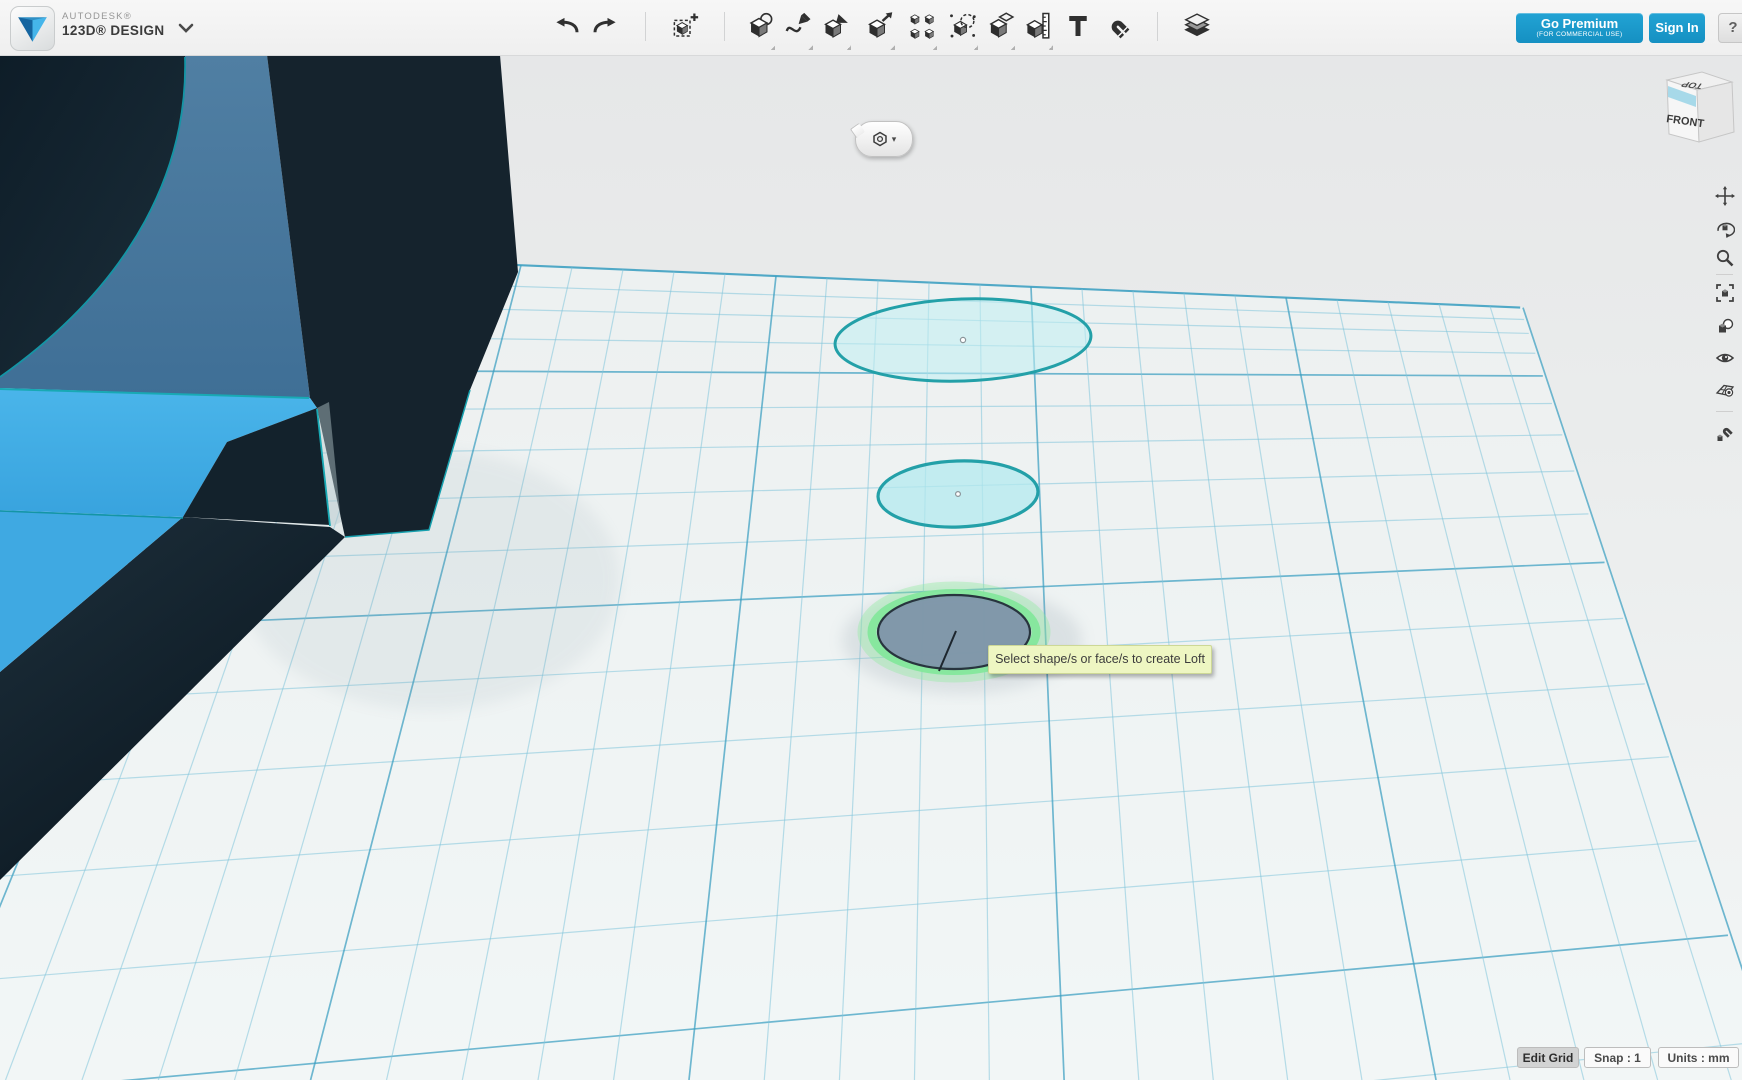 This screenshot has width=1742, height=1080. I want to click on snap-toggle-icon, so click(1725, 433).